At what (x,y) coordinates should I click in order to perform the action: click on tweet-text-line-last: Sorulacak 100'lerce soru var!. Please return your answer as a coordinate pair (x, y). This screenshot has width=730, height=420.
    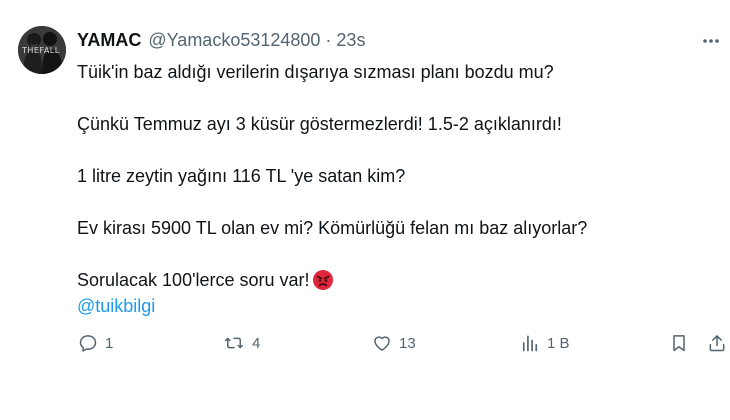
    Looking at the image, I should click on (205, 280).